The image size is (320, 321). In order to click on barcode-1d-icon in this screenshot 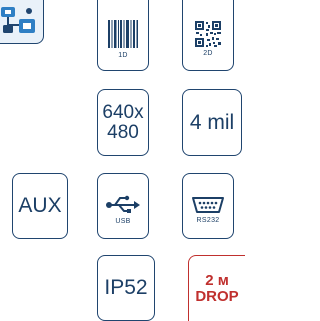, I will do `click(123, 34)`.